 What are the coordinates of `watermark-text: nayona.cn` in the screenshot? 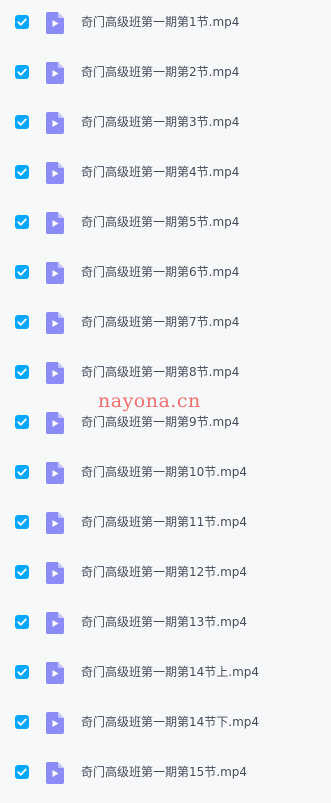 It's located at (149, 401).